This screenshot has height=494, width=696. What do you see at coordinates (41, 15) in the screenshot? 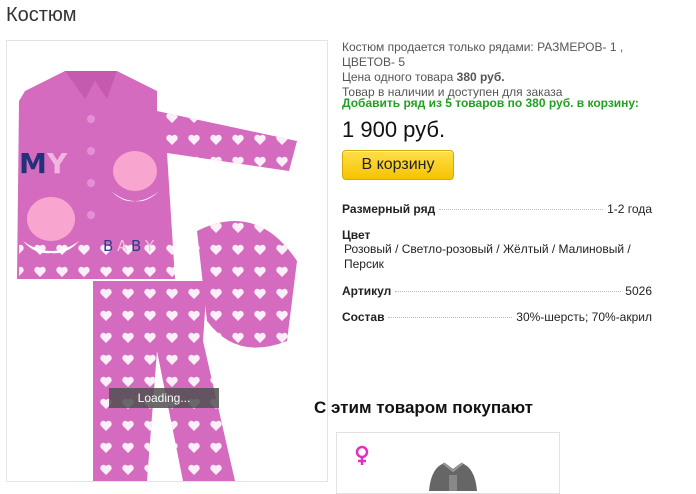
I see `page-title: Костюм` at bounding box center [41, 15].